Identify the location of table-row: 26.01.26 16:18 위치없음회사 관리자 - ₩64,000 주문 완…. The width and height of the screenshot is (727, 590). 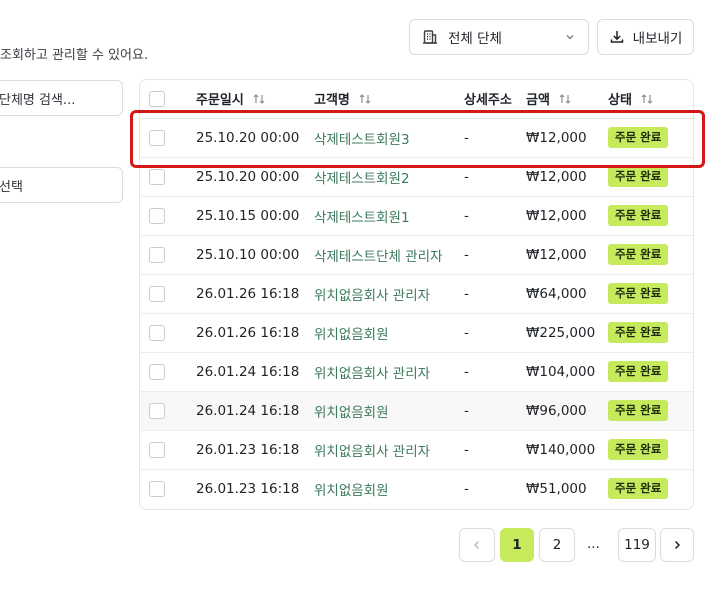
(416, 294).